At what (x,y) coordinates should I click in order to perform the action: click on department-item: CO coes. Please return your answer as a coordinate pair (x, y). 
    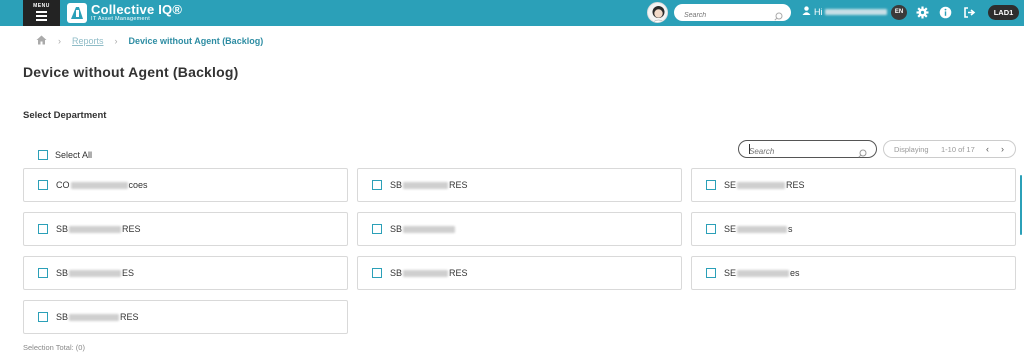
    Looking at the image, I should click on (185, 185).